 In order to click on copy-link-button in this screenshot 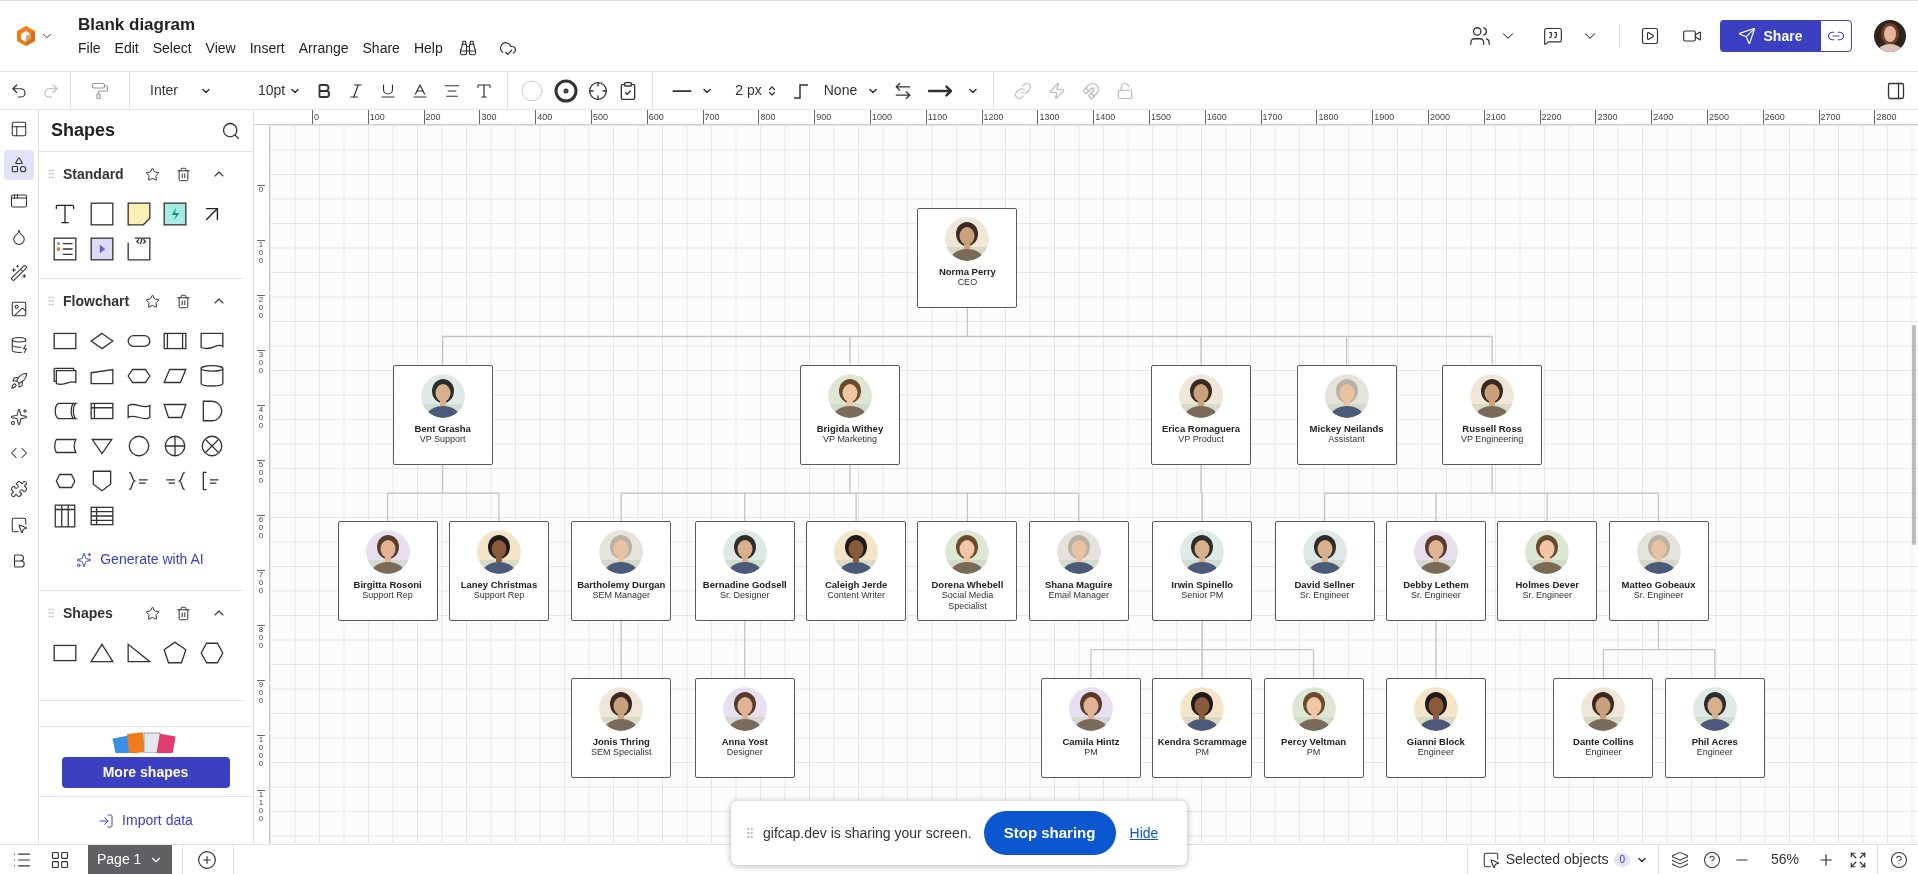, I will do `click(1836, 36)`.